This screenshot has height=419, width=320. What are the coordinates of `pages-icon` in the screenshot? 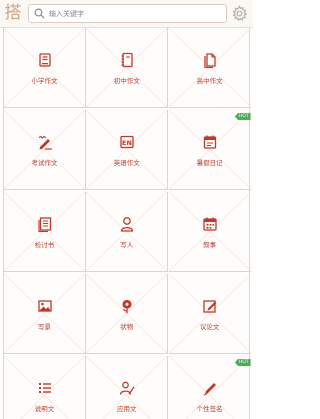 It's located at (209, 60).